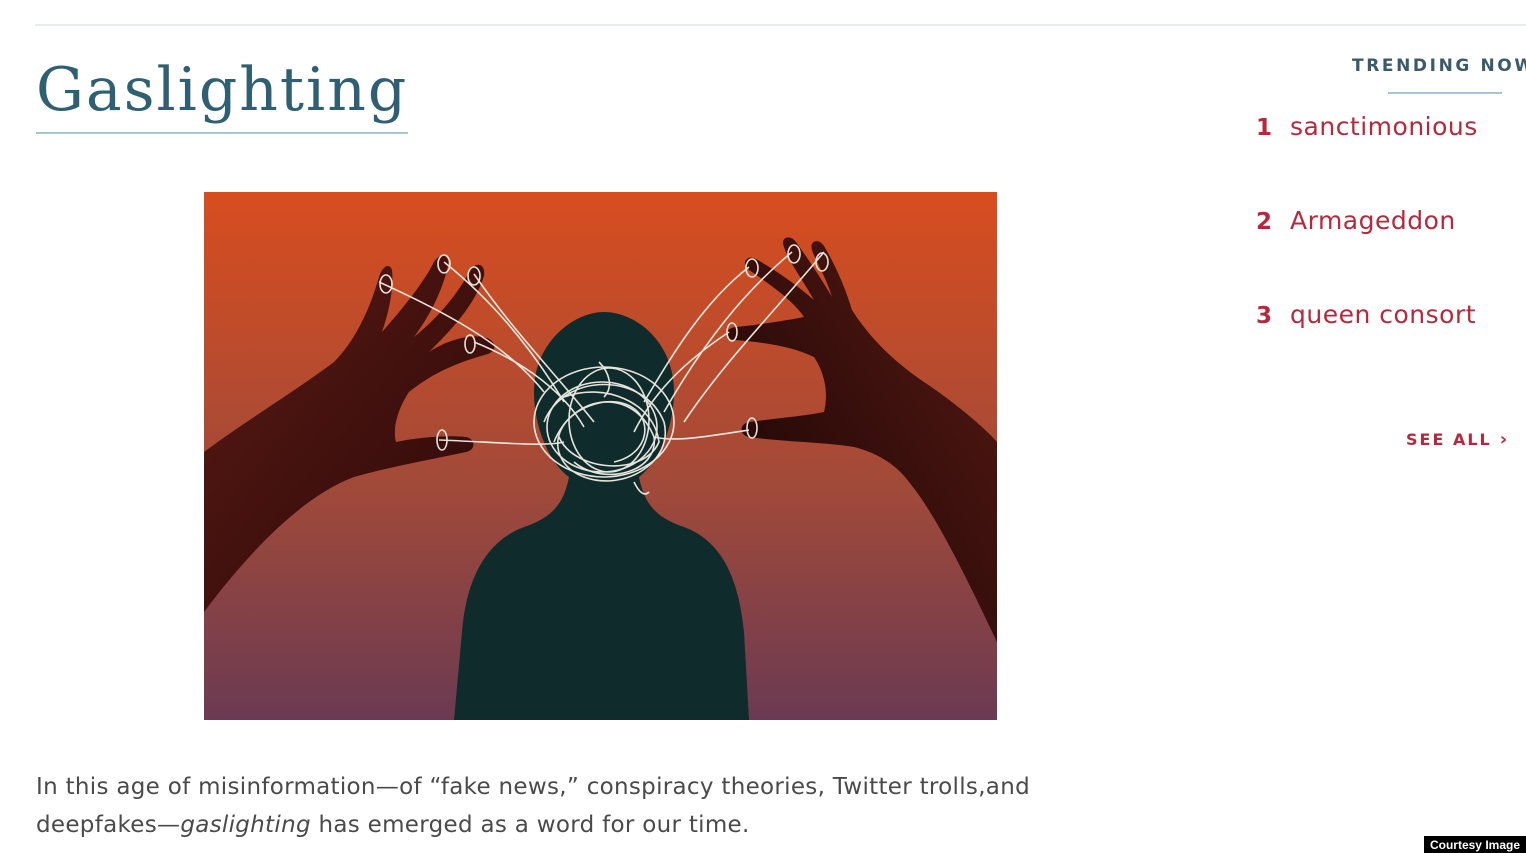 This screenshot has width=1526, height=853. I want to click on definition-part2: has emerged as a word for our time., so click(530, 825).